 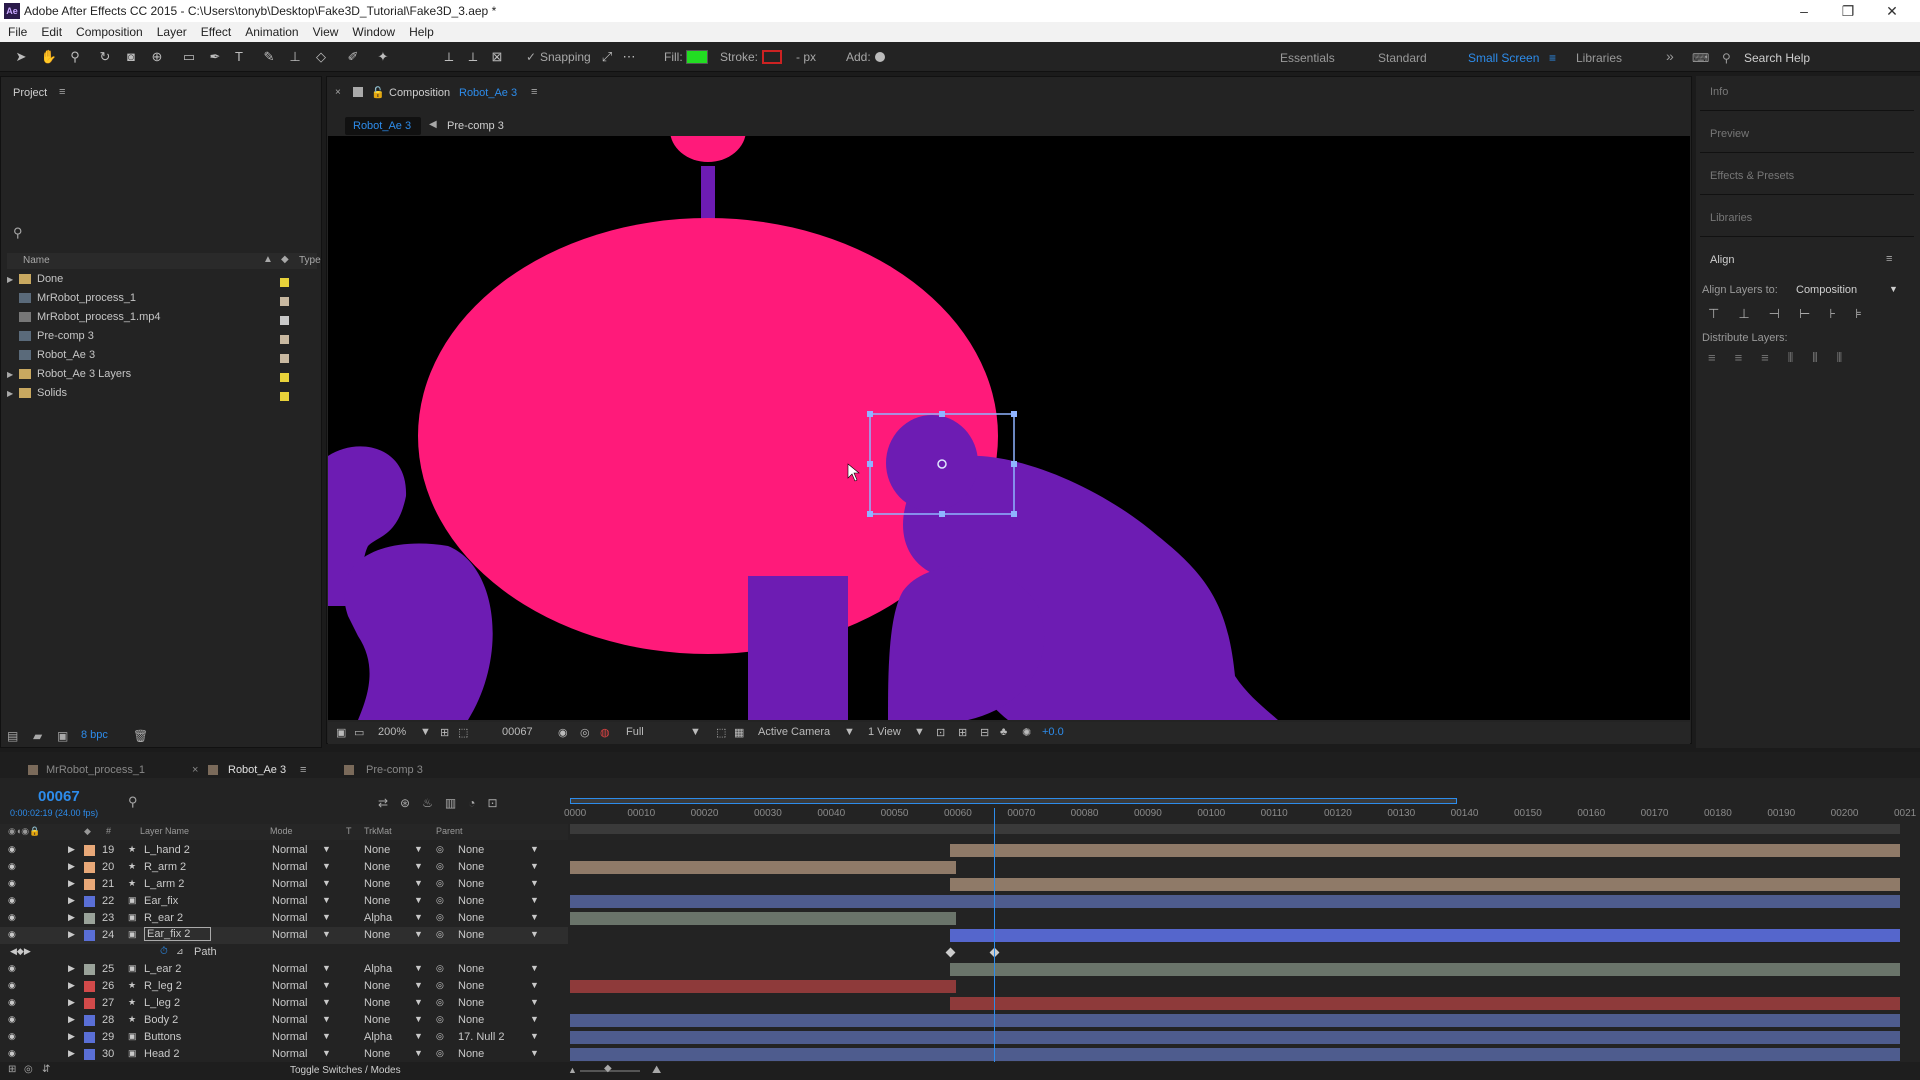 What do you see at coordinates (1889, 259) in the screenshot?
I see `align-panel-menu-icon: ≡` at bounding box center [1889, 259].